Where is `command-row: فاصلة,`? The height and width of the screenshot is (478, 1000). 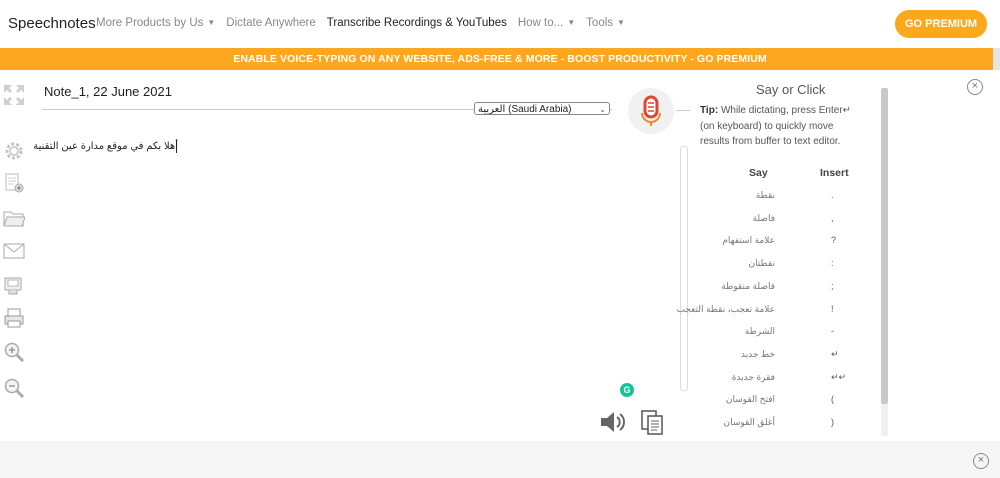
command-row: فاصلة, is located at coordinates (785, 224).